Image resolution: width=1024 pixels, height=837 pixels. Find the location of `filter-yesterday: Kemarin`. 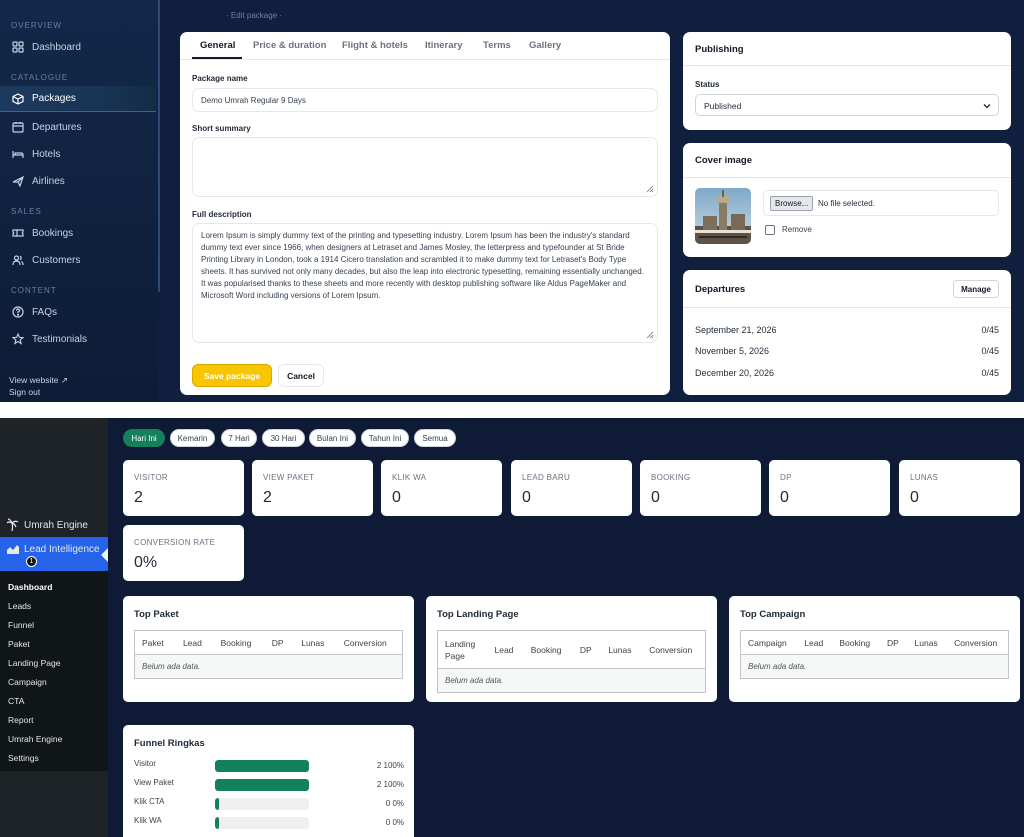

filter-yesterday: Kemarin is located at coordinates (192, 438).